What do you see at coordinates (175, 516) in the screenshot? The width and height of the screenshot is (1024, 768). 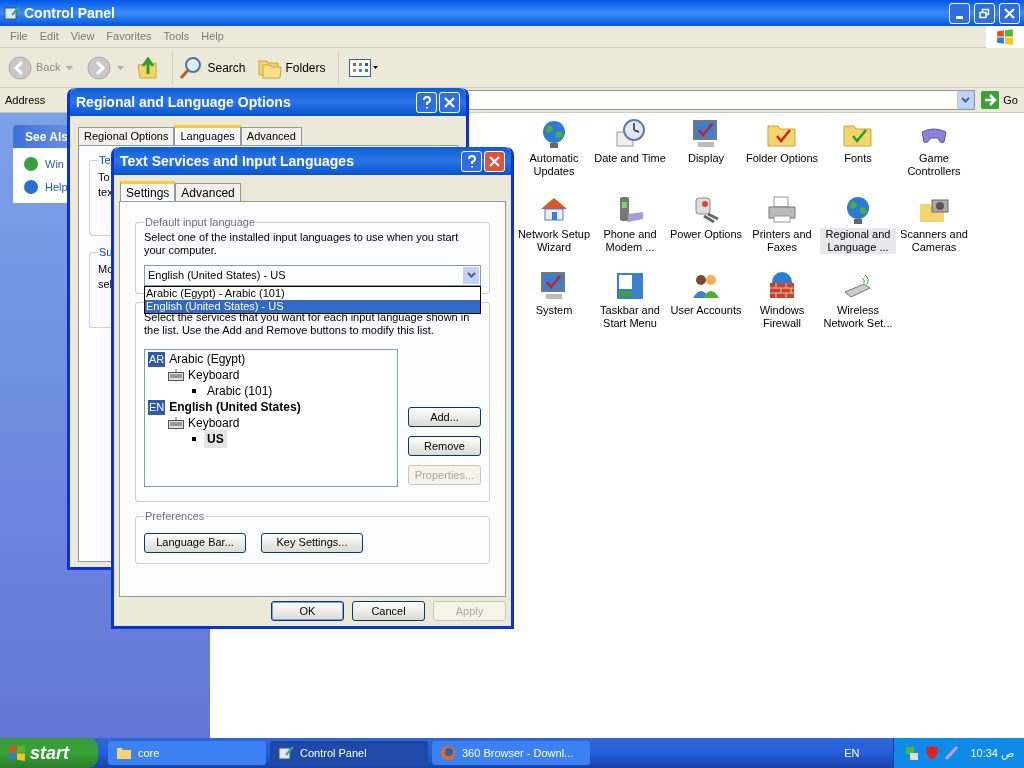 I see `group-label: Preferences` at bounding box center [175, 516].